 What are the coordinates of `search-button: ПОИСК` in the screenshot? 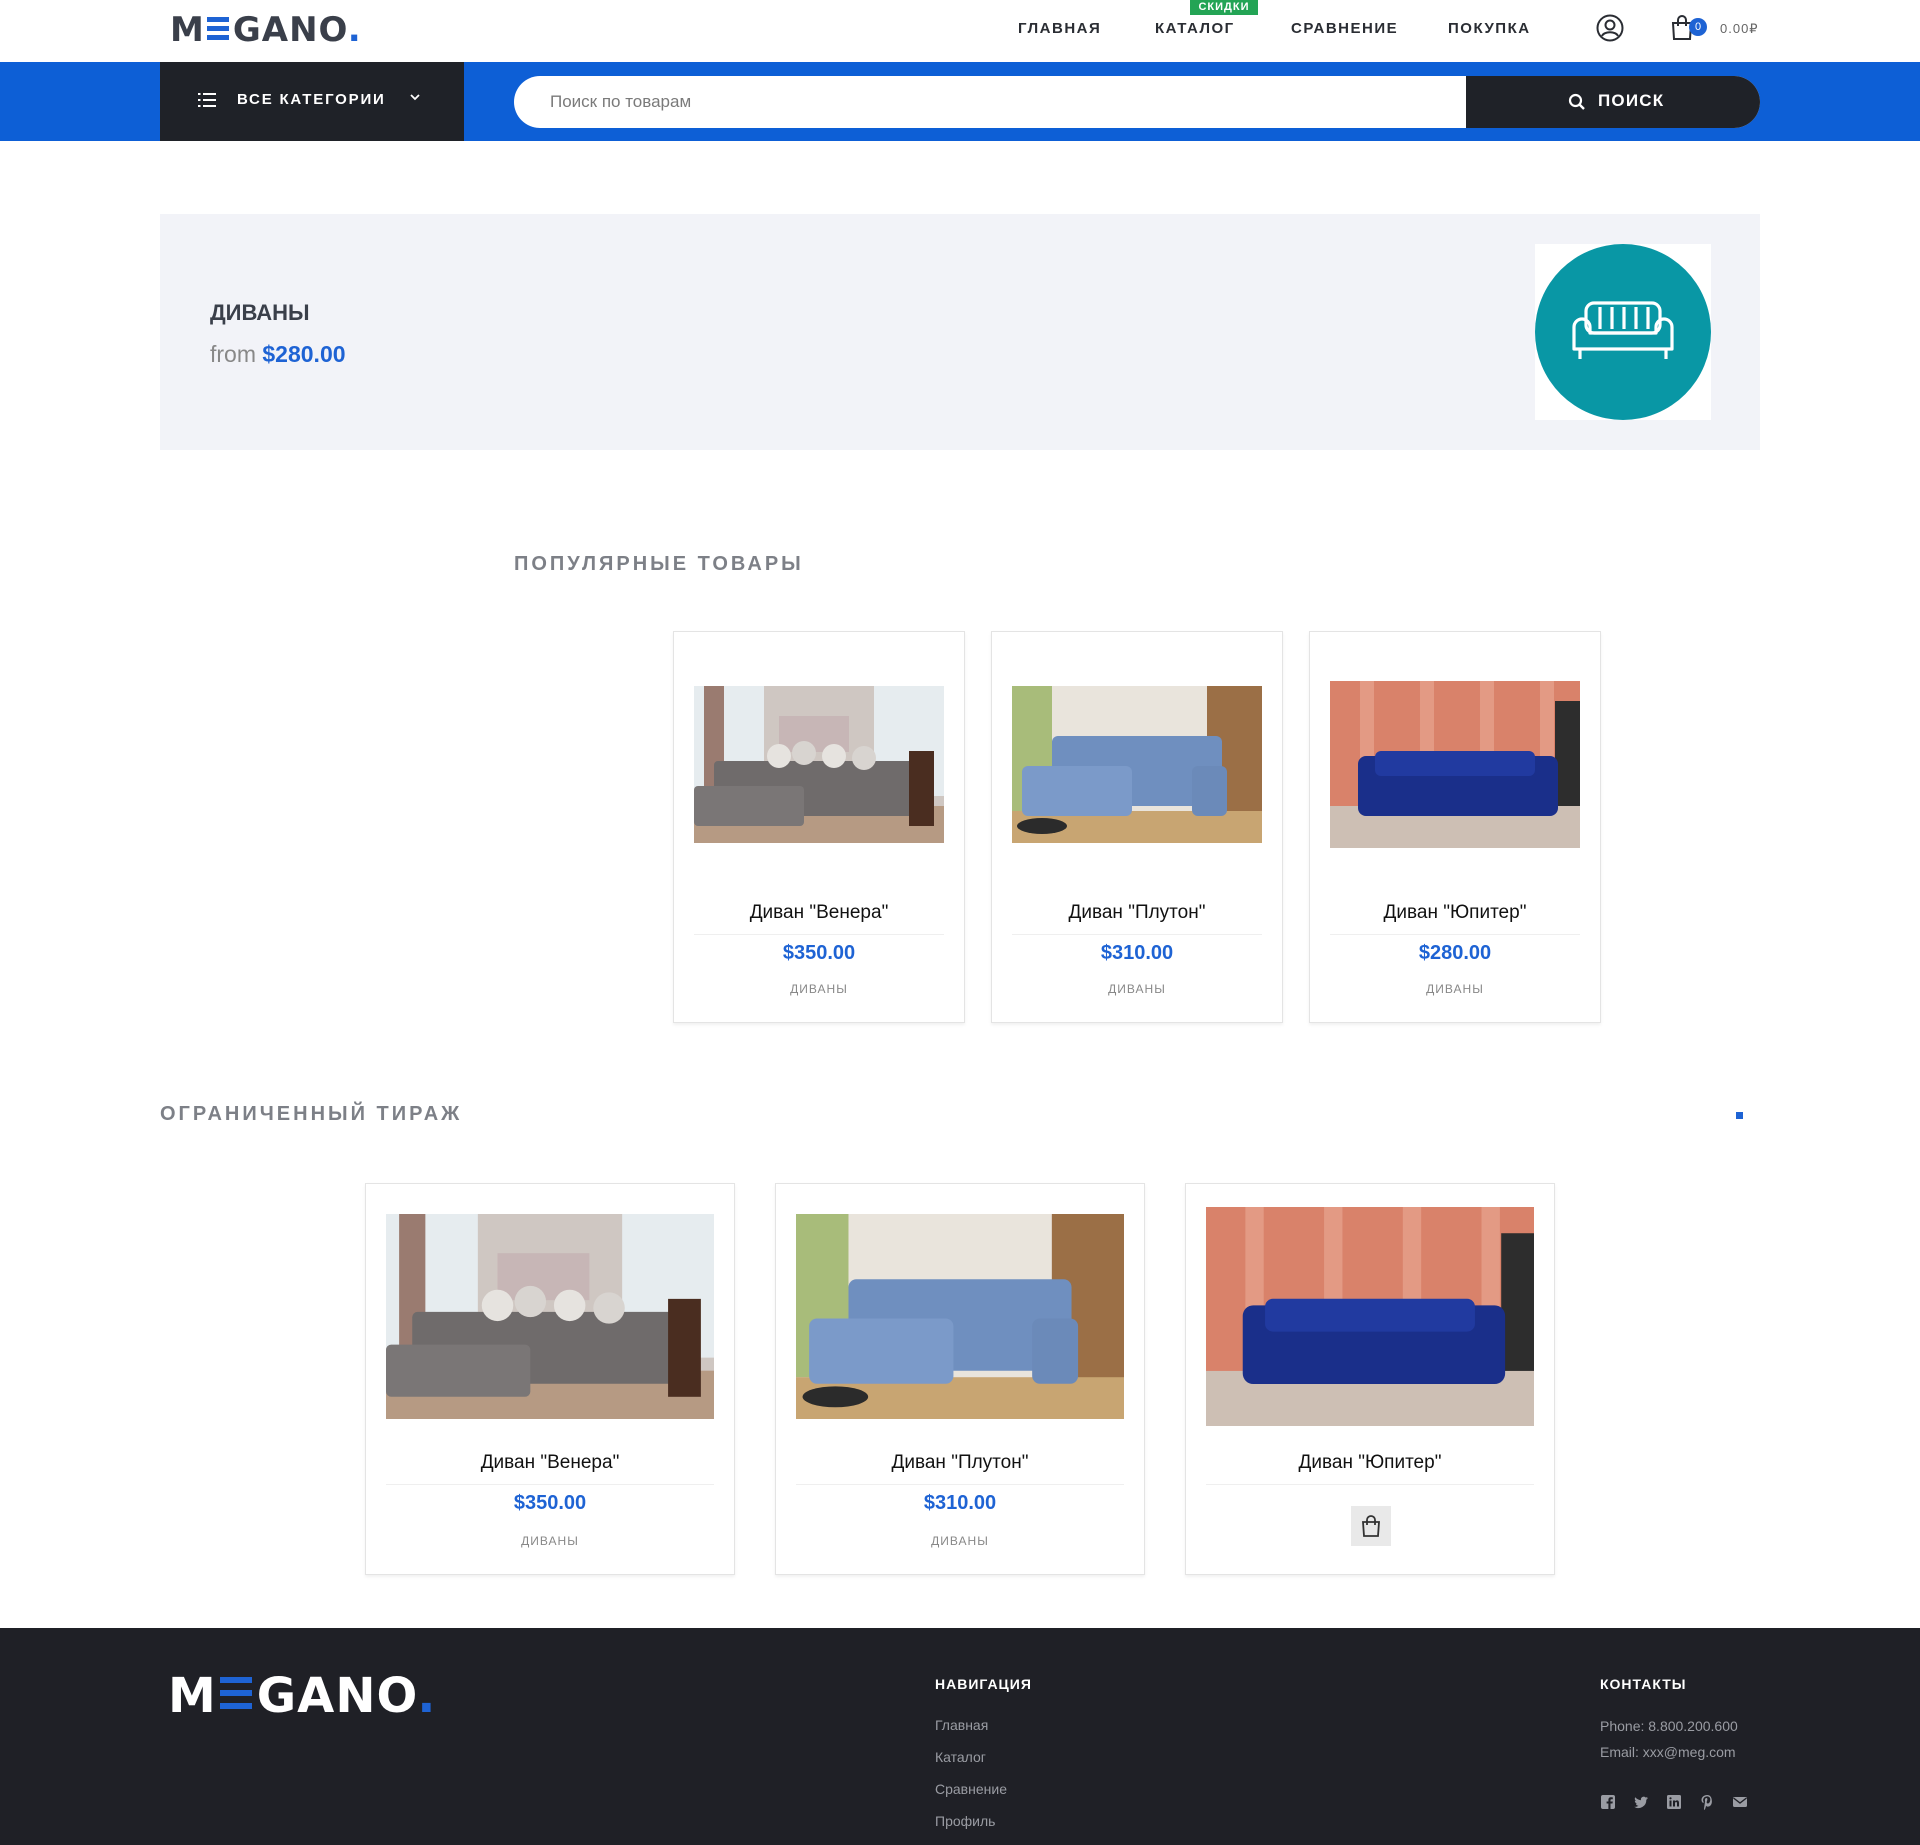 It's located at (1613, 102).